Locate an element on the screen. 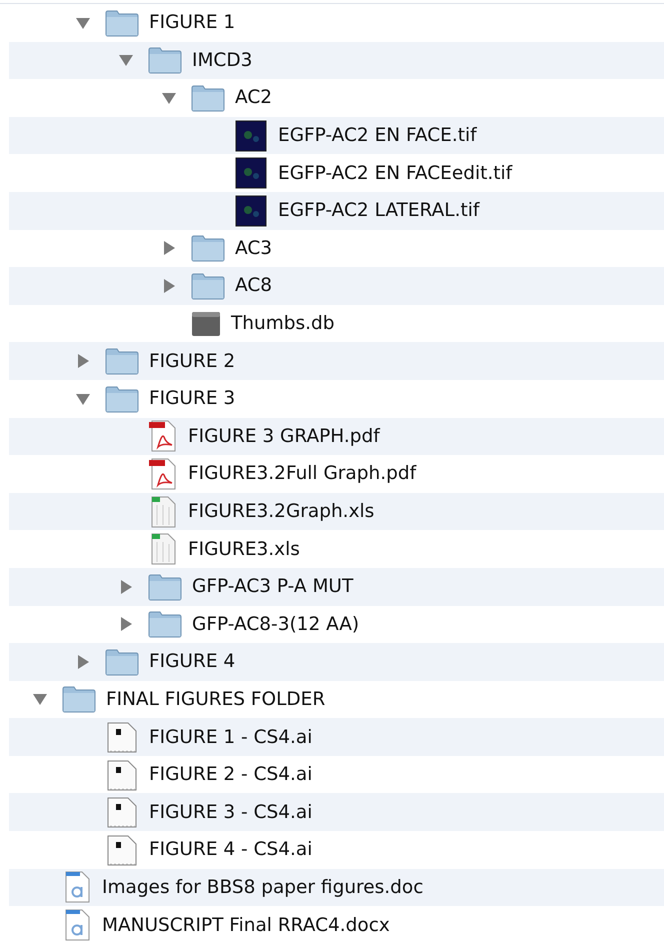  file-name: FIGURE 2 - CS4.ai is located at coordinates (230, 775).